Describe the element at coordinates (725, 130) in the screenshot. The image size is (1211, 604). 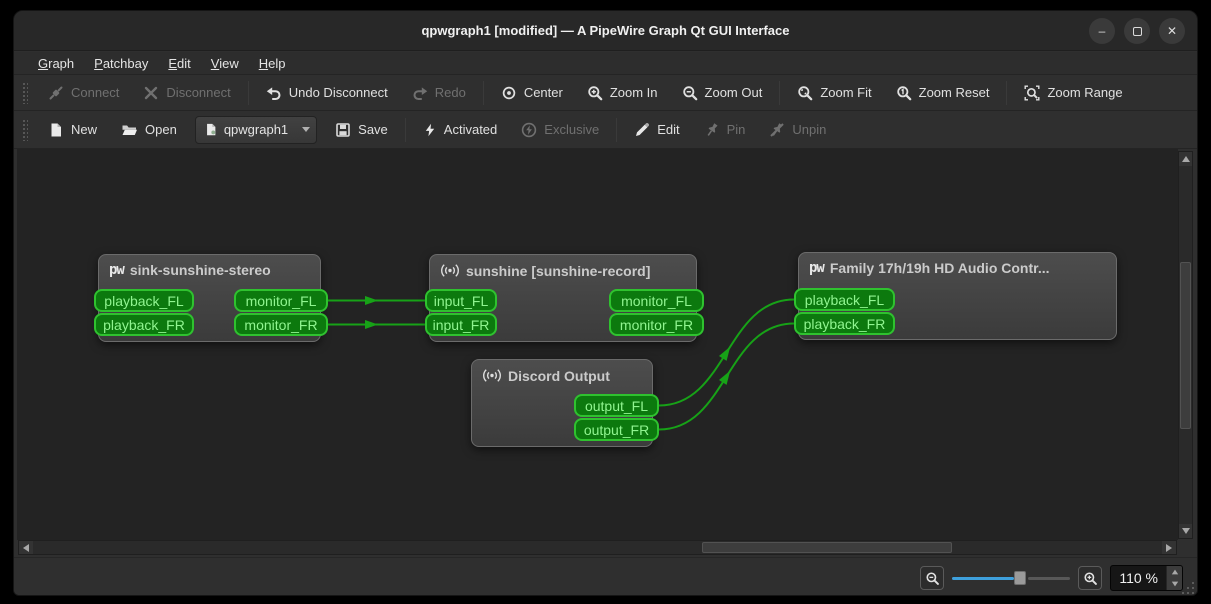
I see `pin-button: Pin` at that location.